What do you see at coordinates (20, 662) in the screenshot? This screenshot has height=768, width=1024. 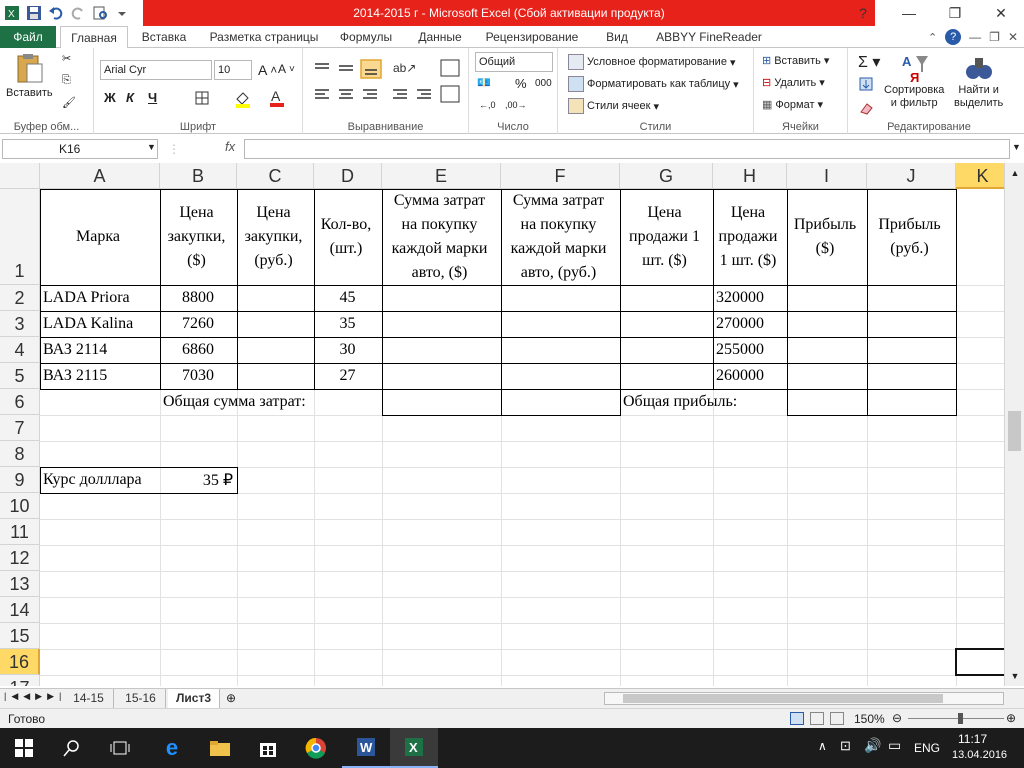 I see `row-header-16: 16` at bounding box center [20, 662].